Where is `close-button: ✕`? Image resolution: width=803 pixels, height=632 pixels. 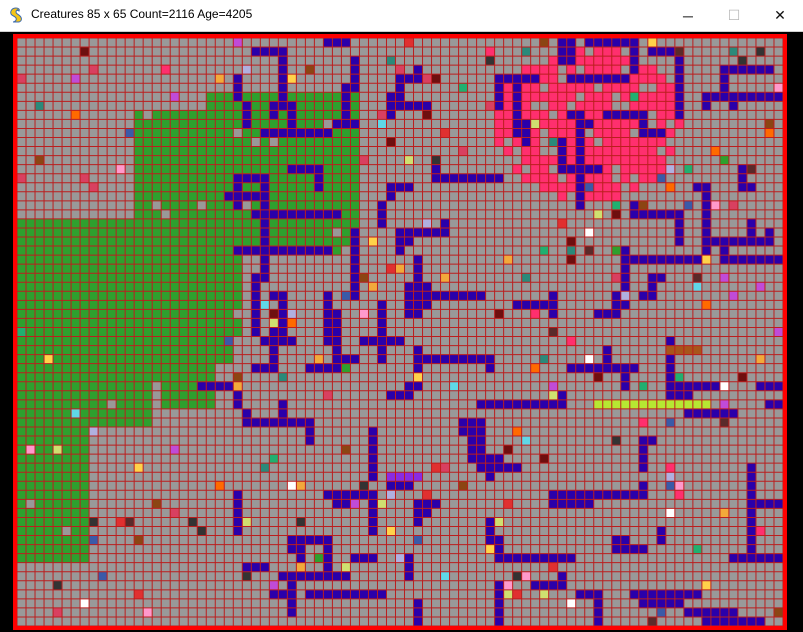 close-button: ✕ is located at coordinates (780, 15).